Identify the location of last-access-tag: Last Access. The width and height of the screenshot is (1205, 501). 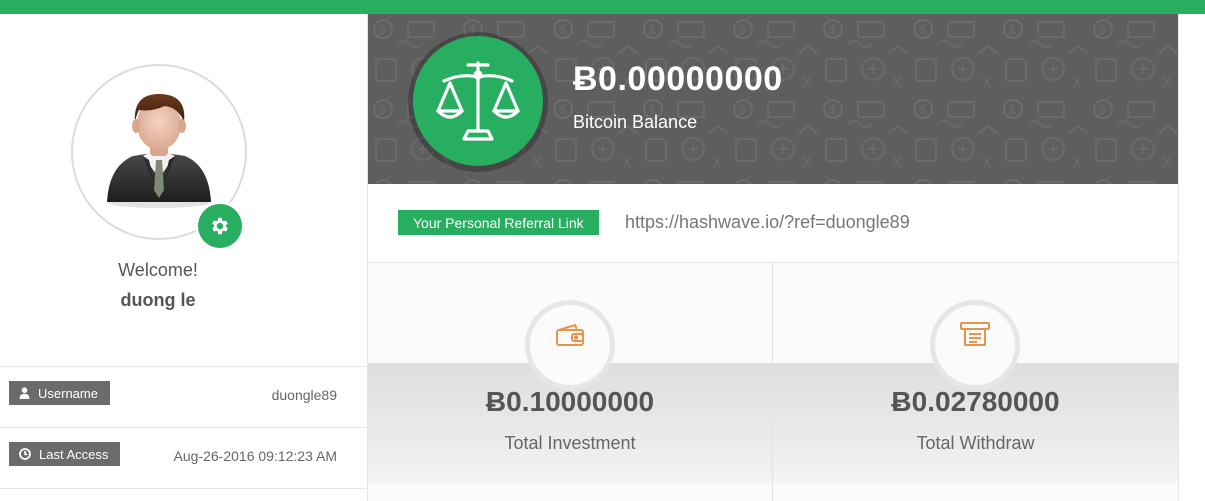
(65, 454).